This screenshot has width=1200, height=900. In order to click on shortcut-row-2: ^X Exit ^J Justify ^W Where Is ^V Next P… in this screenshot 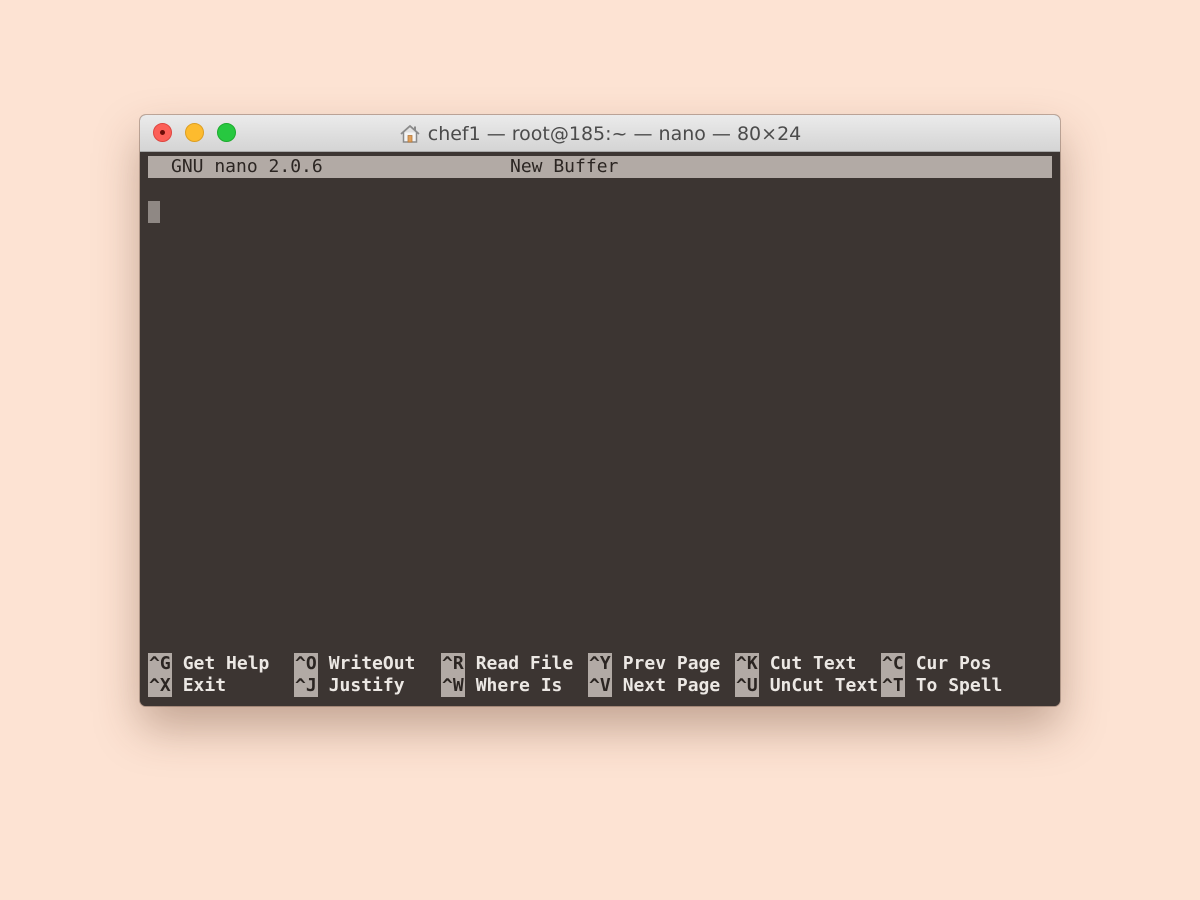, I will do `click(575, 686)`.